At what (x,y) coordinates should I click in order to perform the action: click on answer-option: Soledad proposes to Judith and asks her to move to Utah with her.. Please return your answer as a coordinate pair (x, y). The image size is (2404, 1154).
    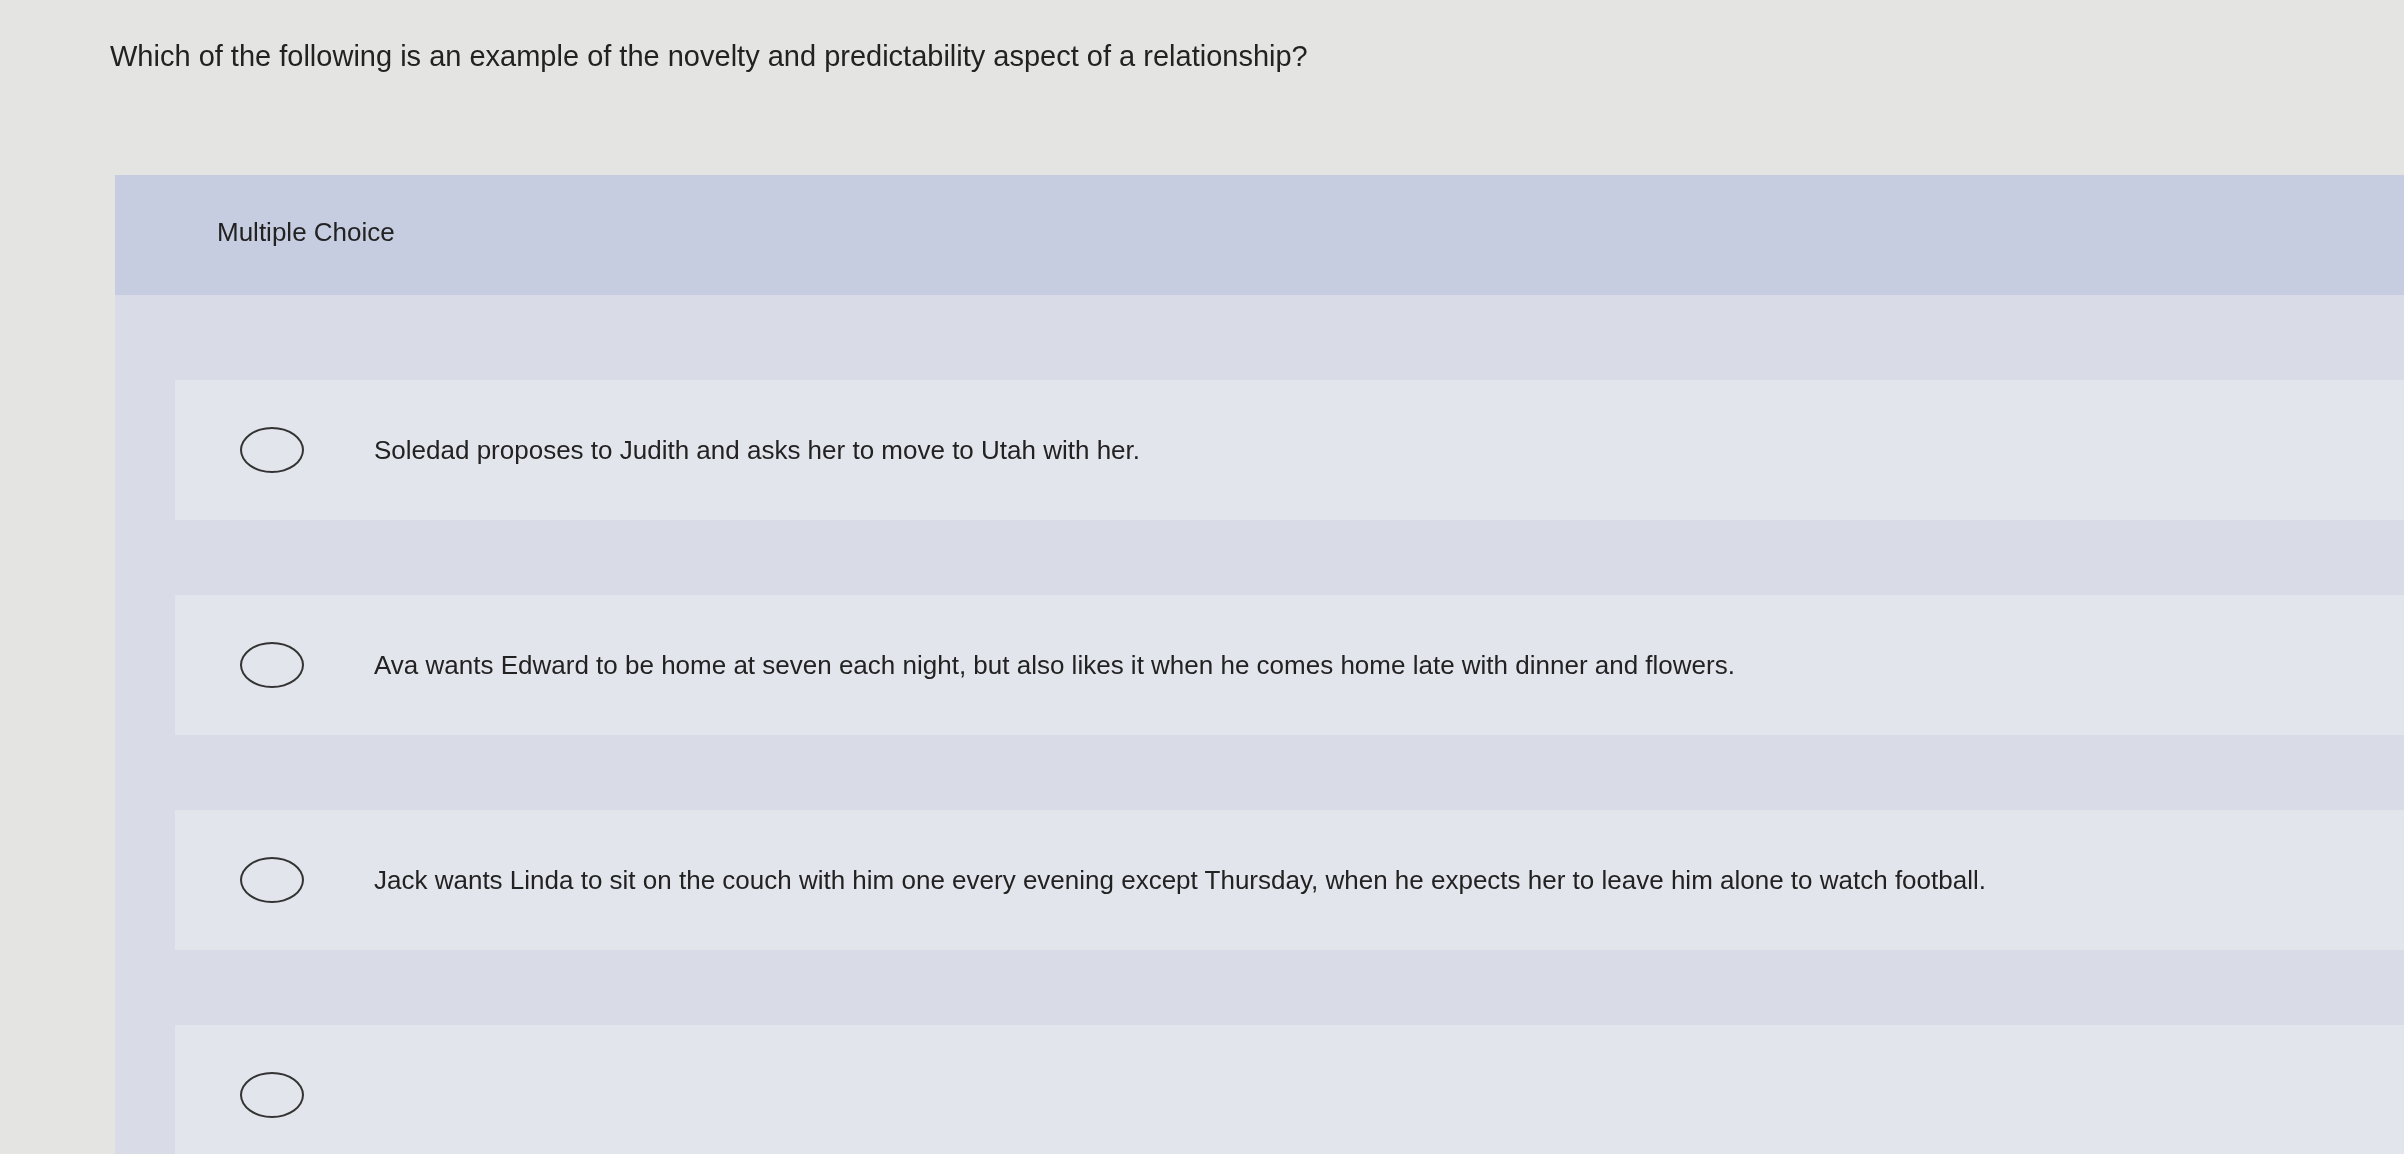
    Looking at the image, I should click on (1289, 450).